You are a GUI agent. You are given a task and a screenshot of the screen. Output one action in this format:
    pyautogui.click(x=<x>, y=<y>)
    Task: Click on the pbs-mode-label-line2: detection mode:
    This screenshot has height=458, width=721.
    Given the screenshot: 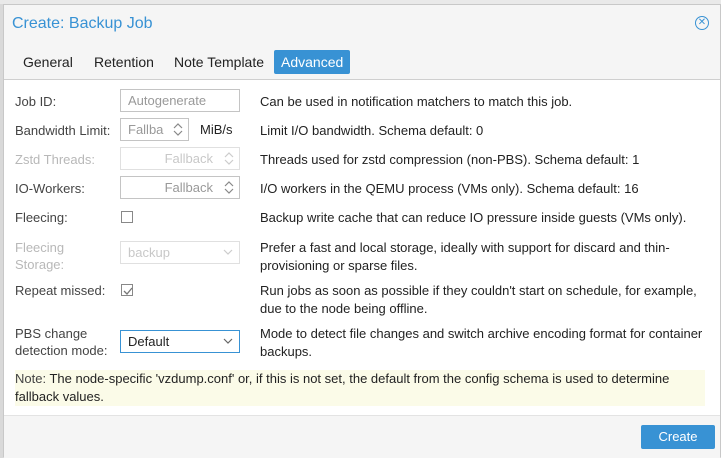 What is the action you would take?
    pyautogui.click(x=61, y=350)
    